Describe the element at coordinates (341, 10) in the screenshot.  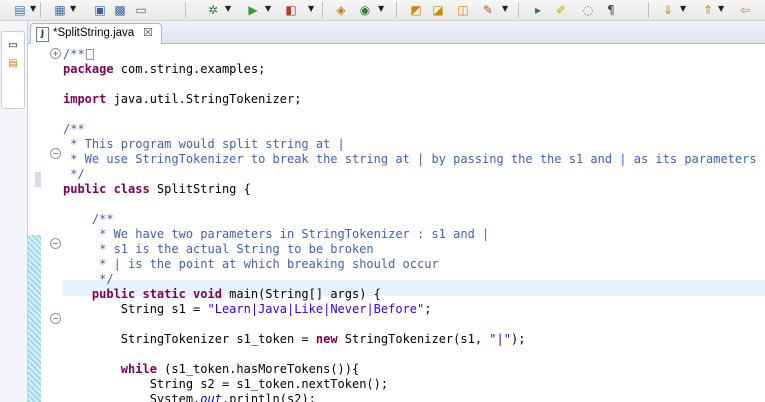
I see `new-java-project-icon: ◈` at that location.